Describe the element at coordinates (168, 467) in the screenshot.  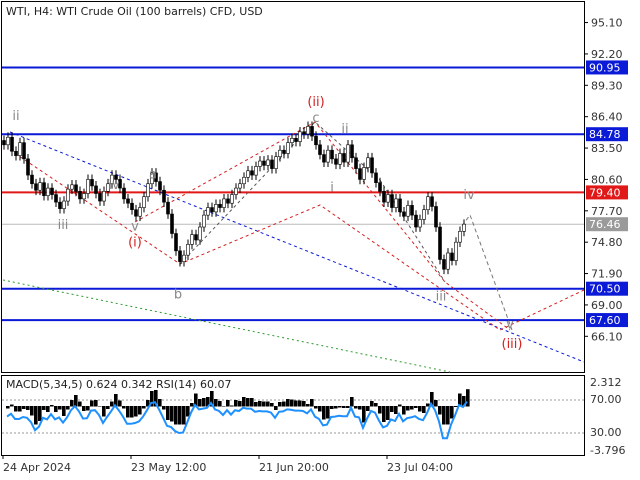
I see `x-tick-label: 23 May 12:00` at that location.